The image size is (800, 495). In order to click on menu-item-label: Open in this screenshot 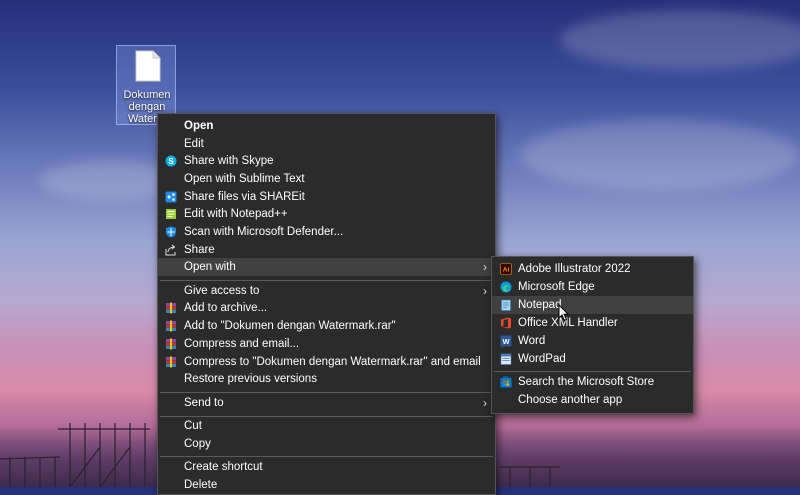, I will do `click(199, 126)`.